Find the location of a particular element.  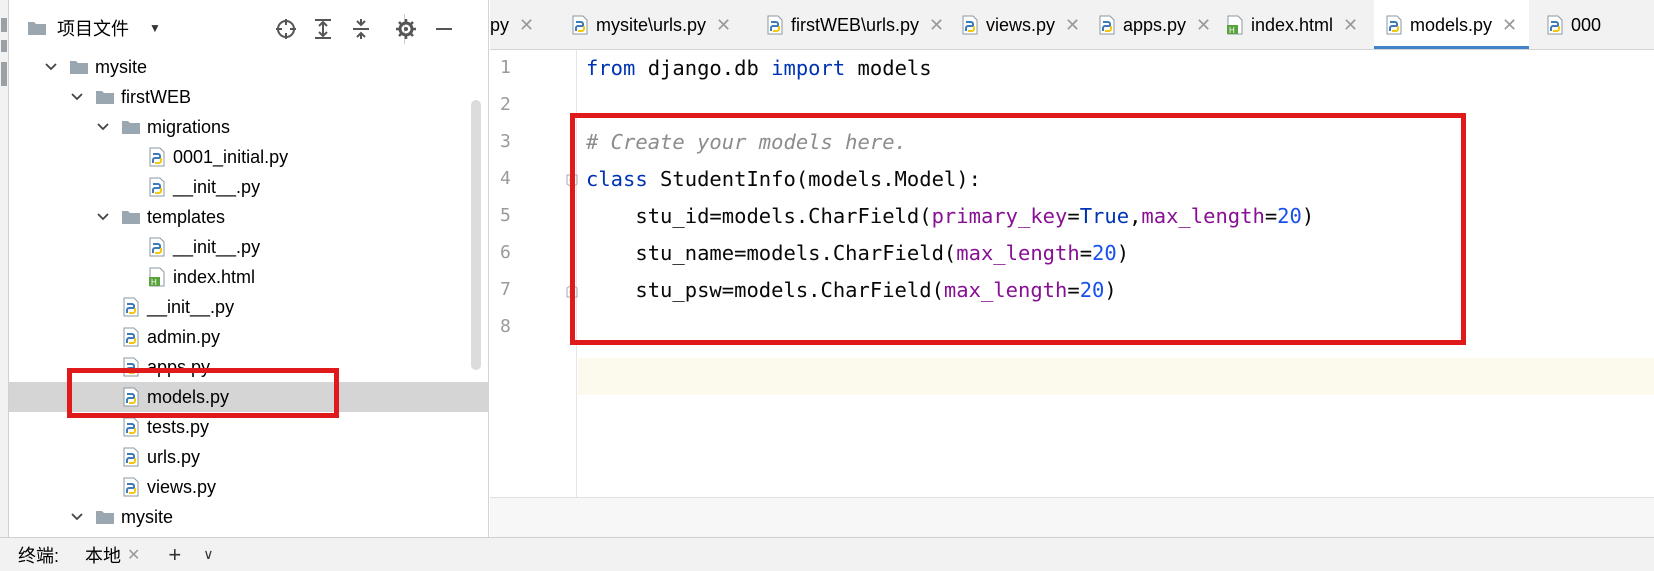

editor-tab-label: 000 is located at coordinates (1586, 24).